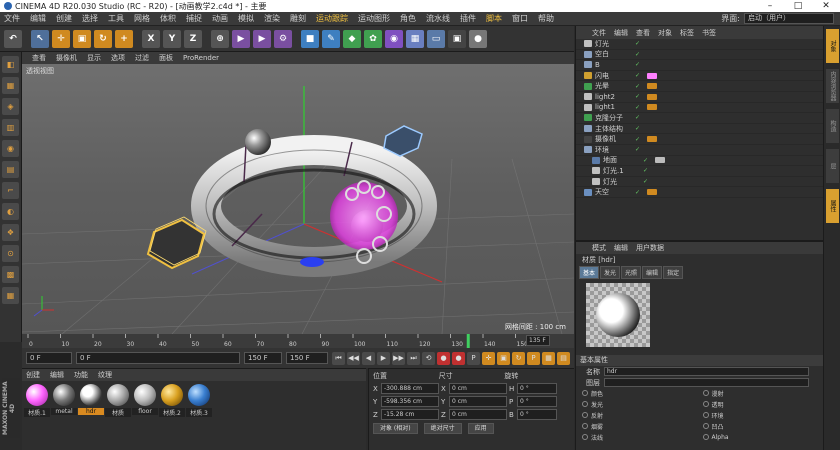  Describe the element at coordinates (12, 18) in the screenshot. I see `menu-item-0: 文件` at that location.